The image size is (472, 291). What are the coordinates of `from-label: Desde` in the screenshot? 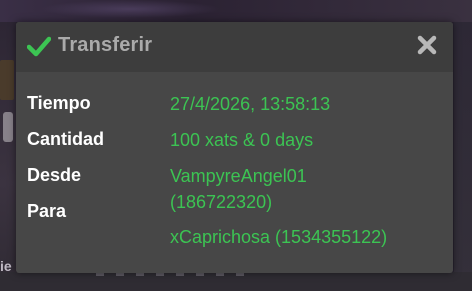 It's located at (54, 175).